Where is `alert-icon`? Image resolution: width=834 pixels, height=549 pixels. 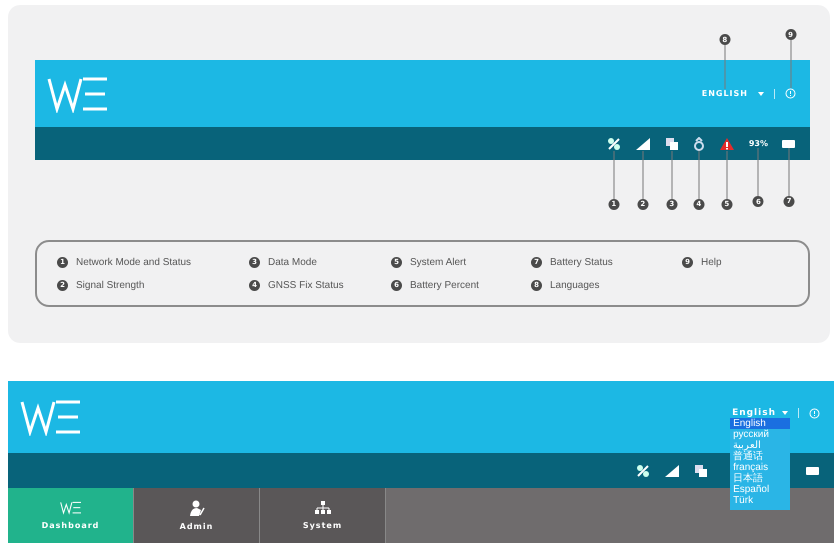 alert-icon is located at coordinates (726, 143).